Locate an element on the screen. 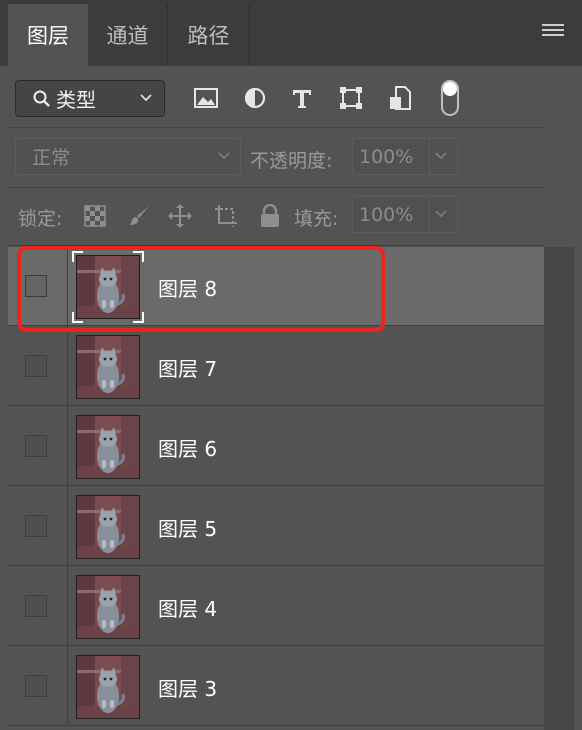 The width and height of the screenshot is (582, 730). type-filter-icon is located at coordinates (302, 98).